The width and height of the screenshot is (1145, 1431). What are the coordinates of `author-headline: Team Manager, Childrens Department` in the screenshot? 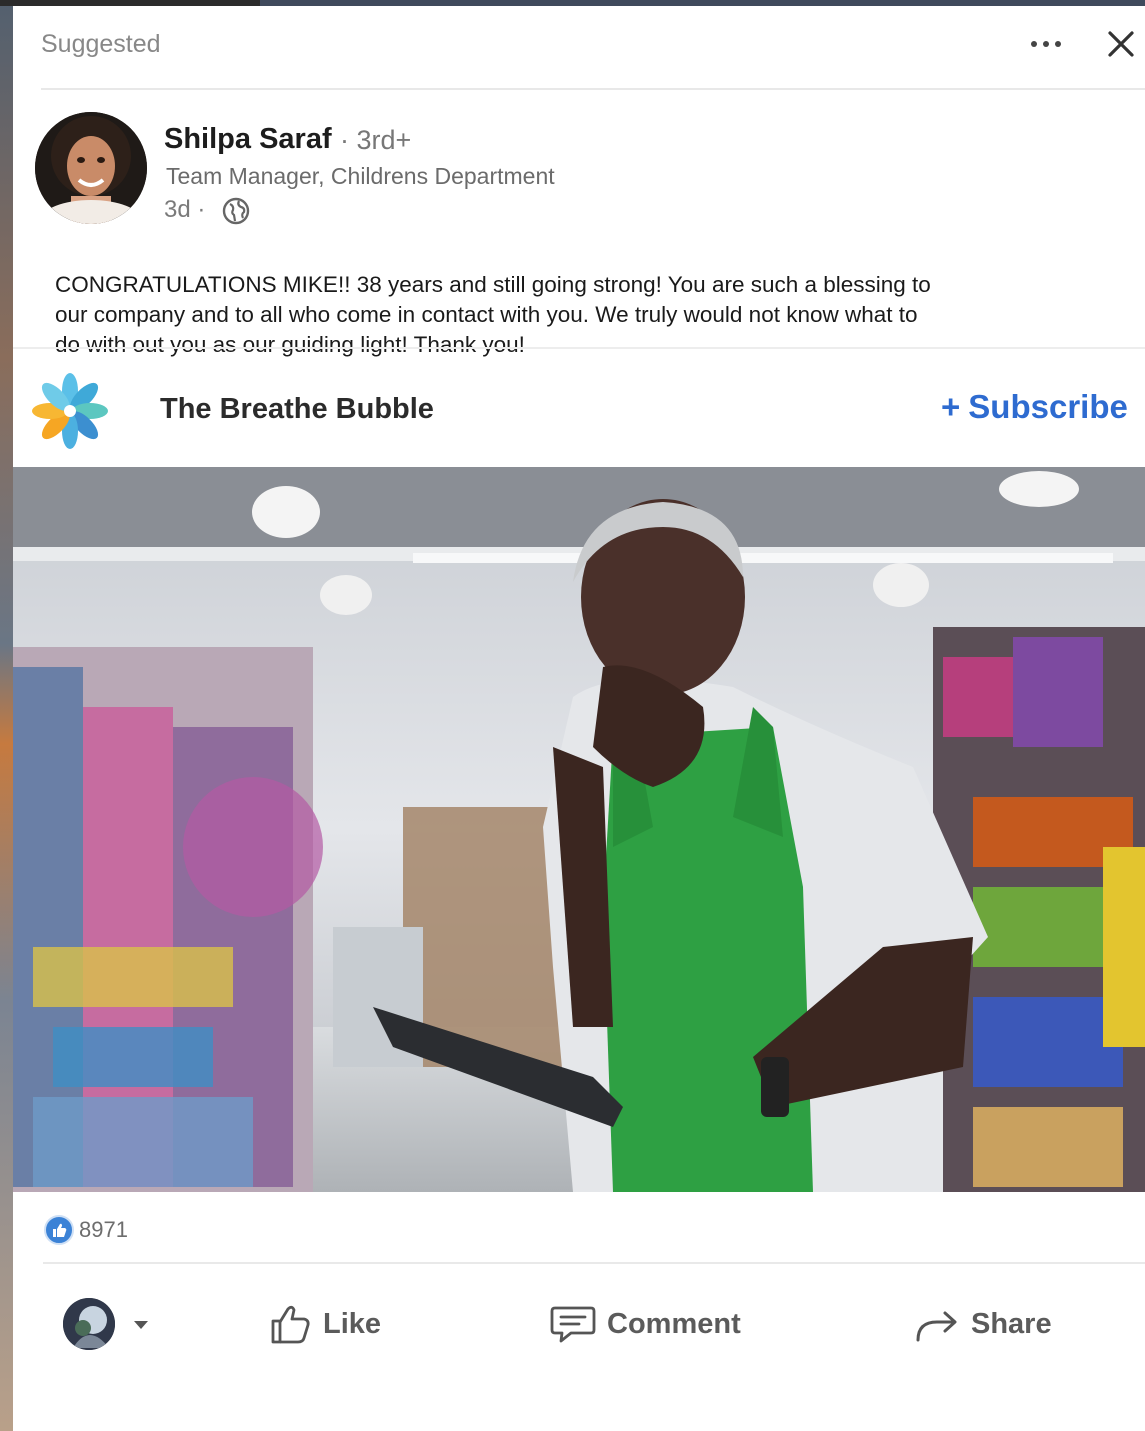 It's located at (360, 176).